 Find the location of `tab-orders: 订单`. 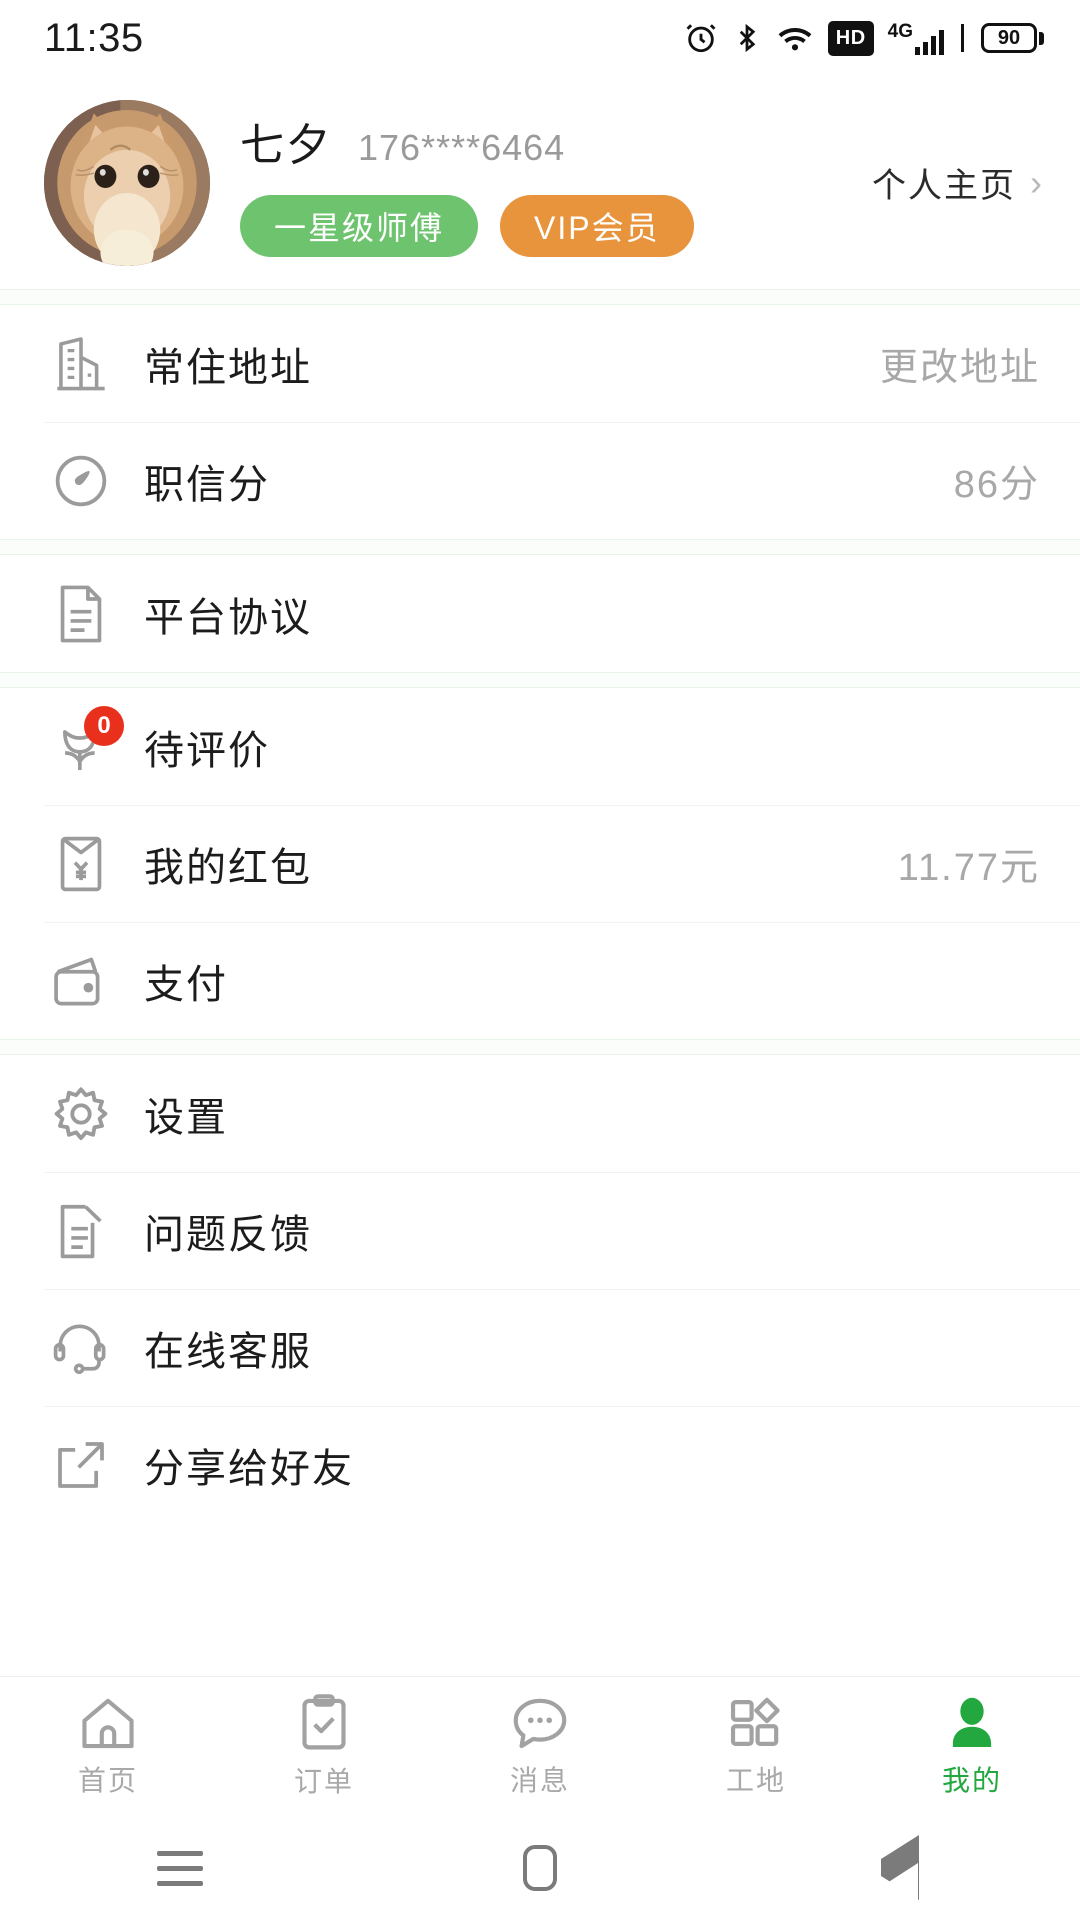

tab-orders: 订单 is located at coordinates (324, 1746).